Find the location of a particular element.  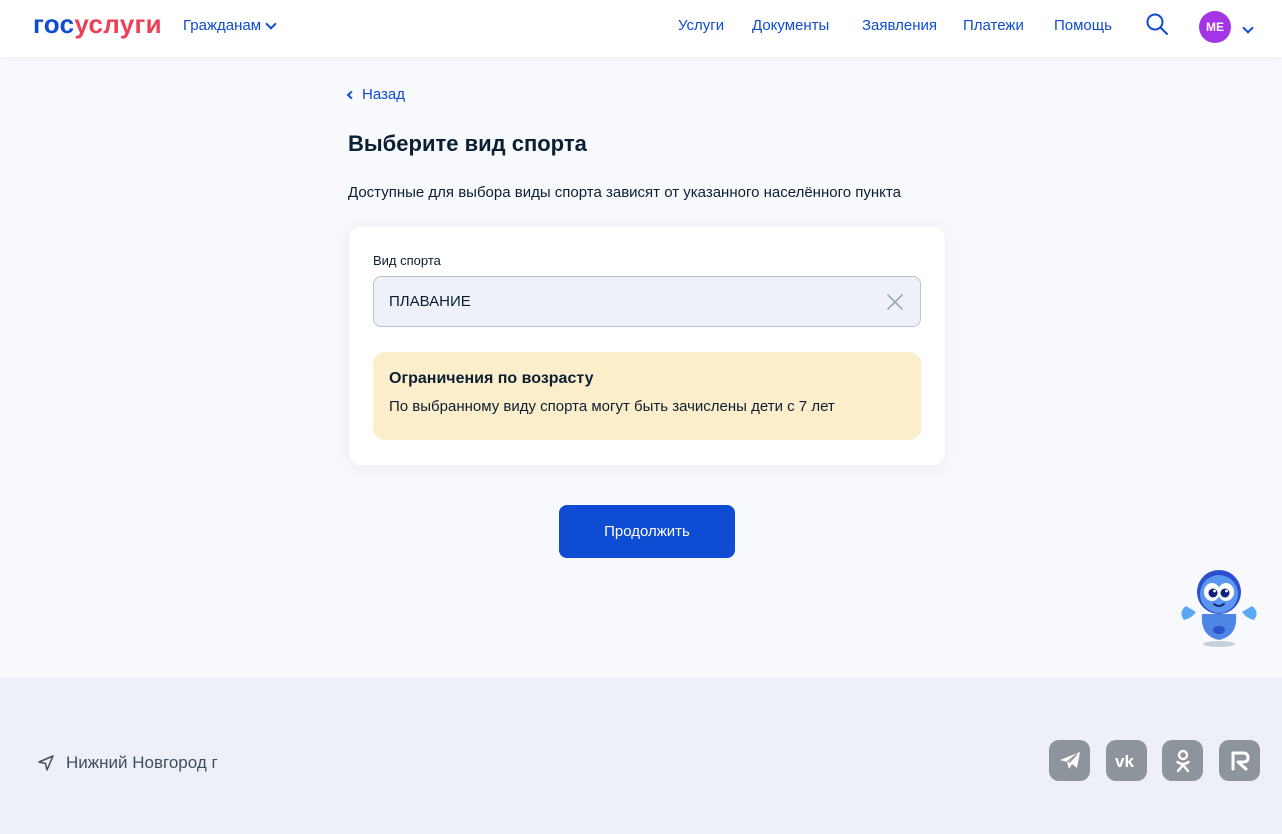

location-selector: Нижний Новгород г is located at coordinates (128, 763).